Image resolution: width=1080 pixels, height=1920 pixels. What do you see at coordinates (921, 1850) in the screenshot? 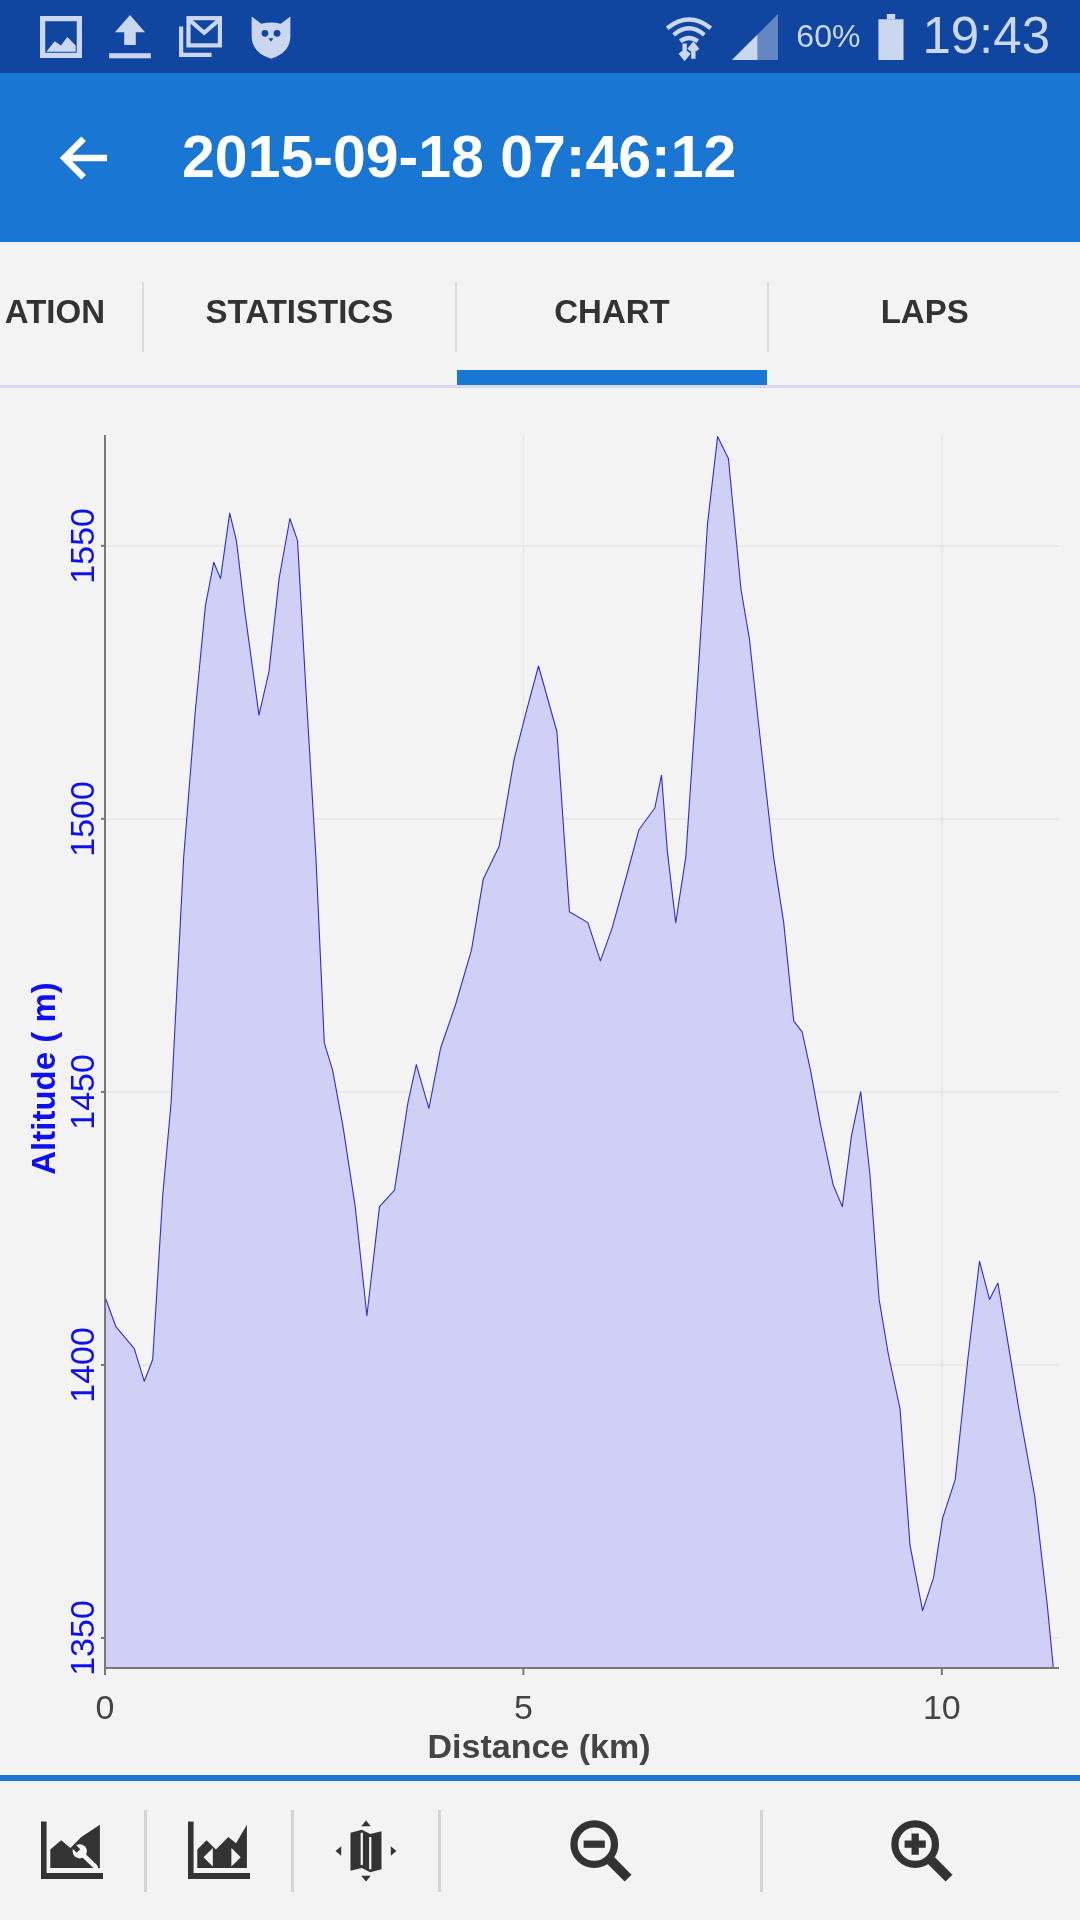
I see `zoom-in-icon` at bounding box center [921, 1850].